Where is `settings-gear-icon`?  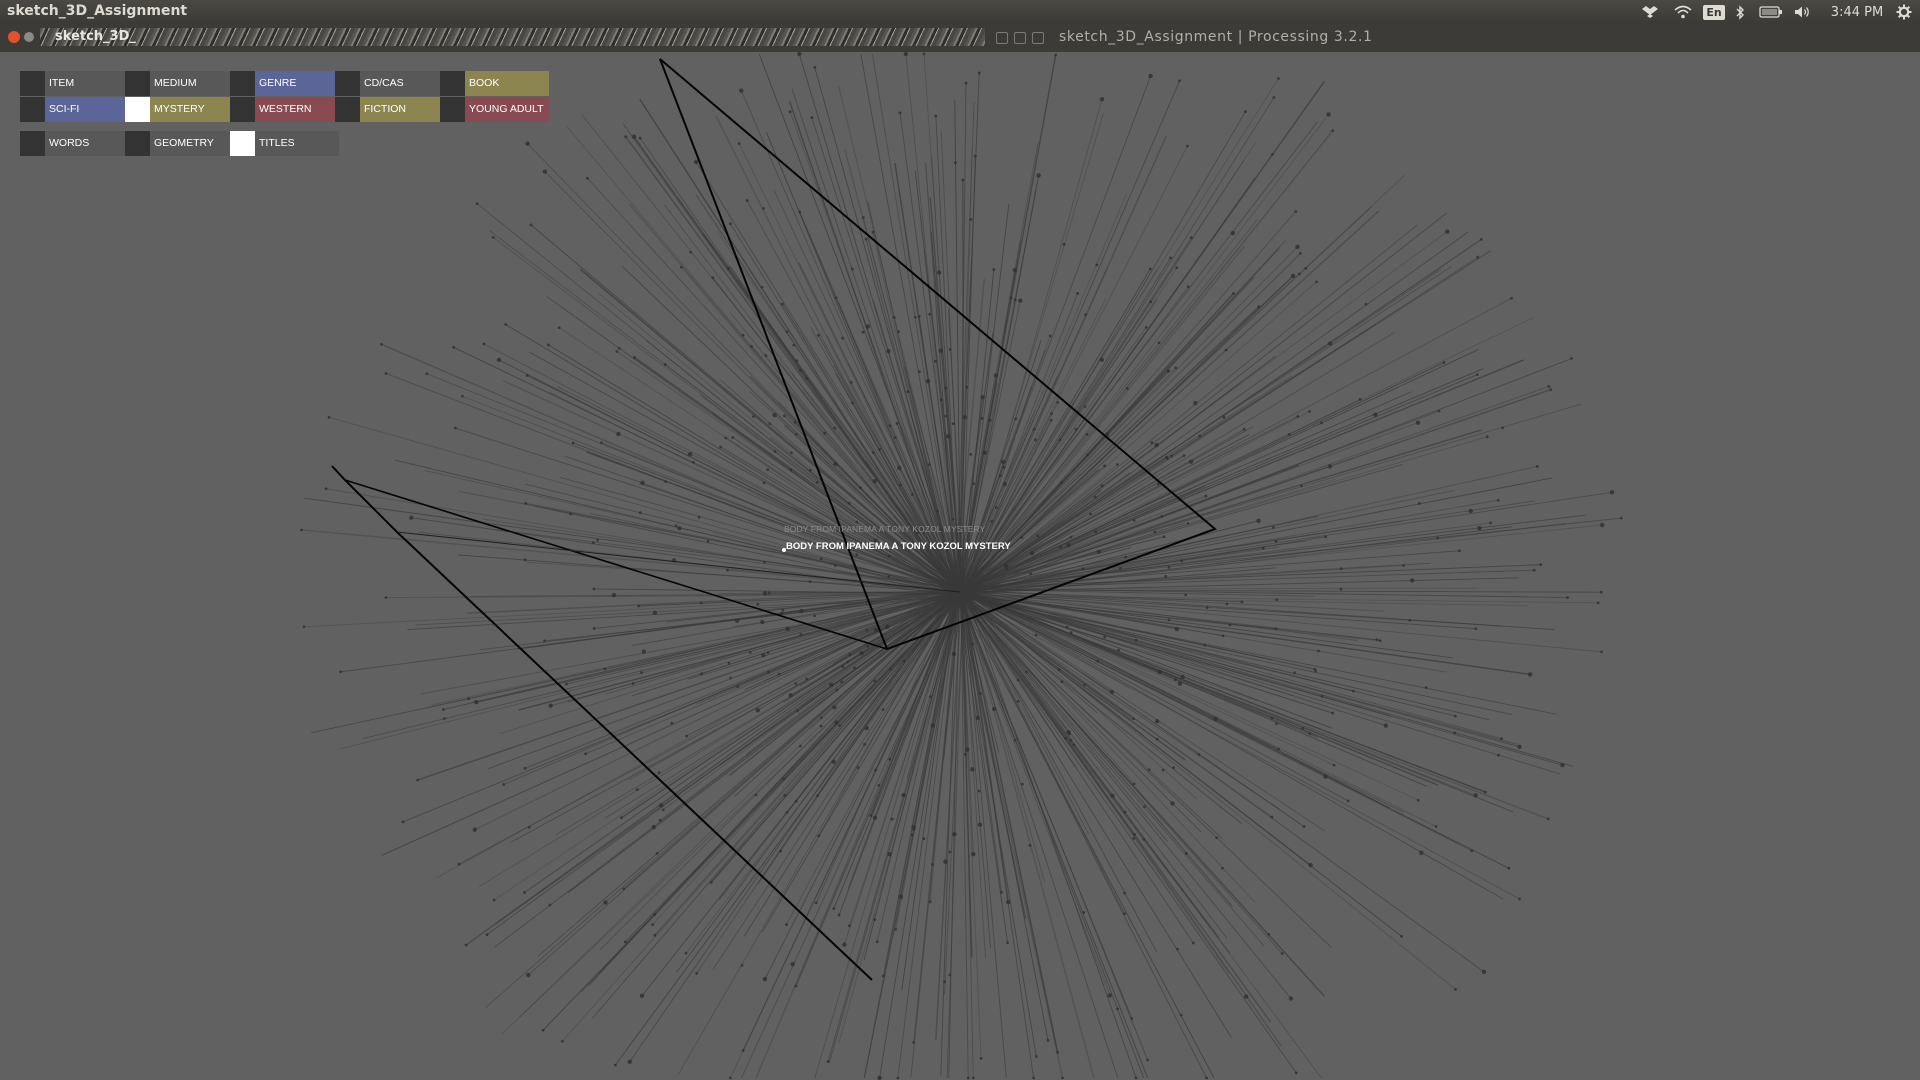 settings-gear-icon is located at coordinates (1904, 12).